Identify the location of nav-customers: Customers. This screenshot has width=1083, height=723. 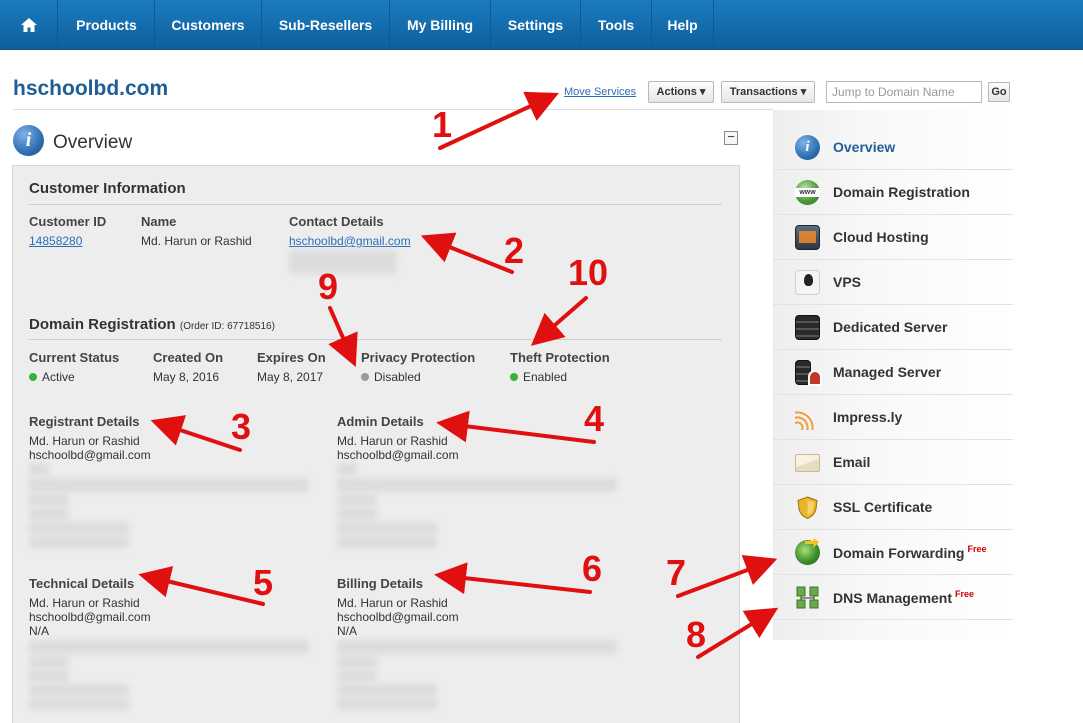
(208, 25).